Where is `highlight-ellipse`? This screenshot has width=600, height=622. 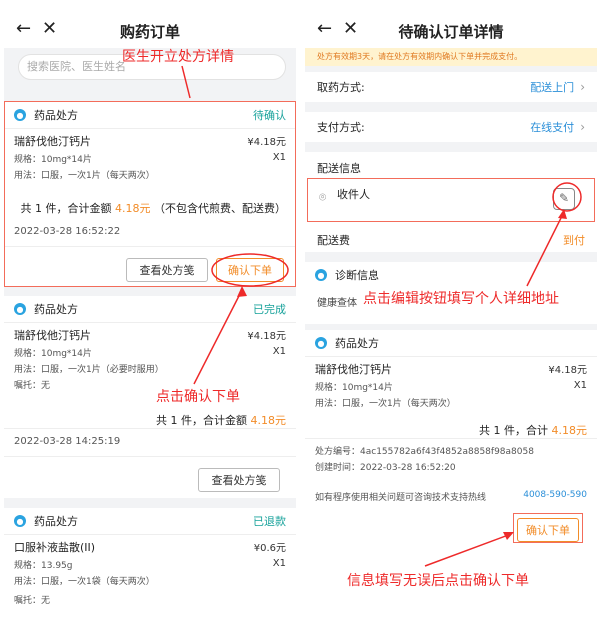 highlight-ellipse is located at coordinates (250, 270).